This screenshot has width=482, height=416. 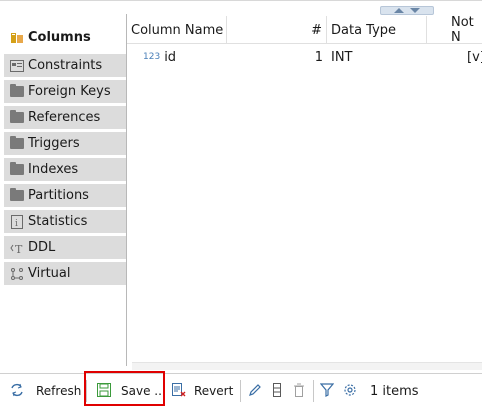 I want to click on sidebar-item-label: Triggers, so click(x=54, y=143).